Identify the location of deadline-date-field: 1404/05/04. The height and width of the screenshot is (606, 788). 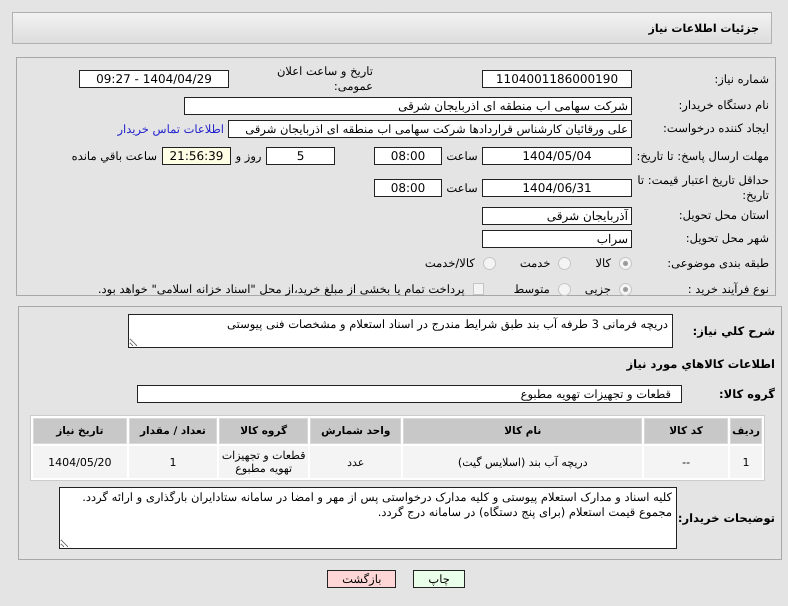
(557, 156).